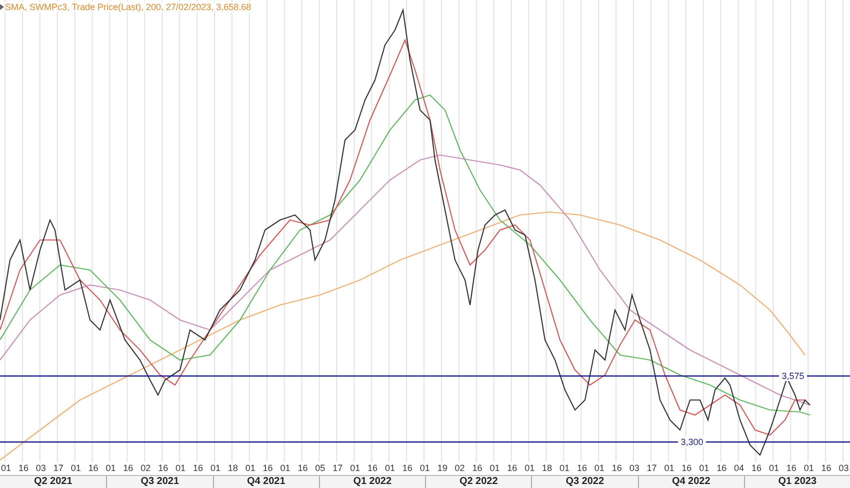  Describe the element at coordinates (793, 376) in the screenshot. I see `level-label: 3,575` at that location.